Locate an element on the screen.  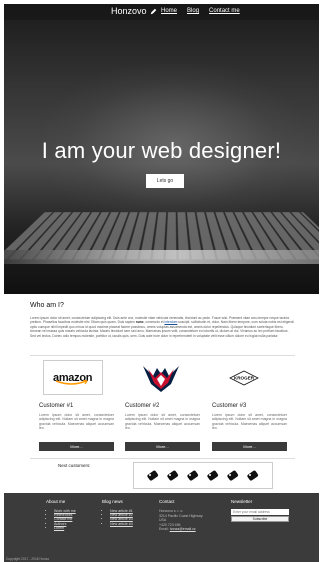
hero-title: I am your web designer! is located at coordinates (161, 150).